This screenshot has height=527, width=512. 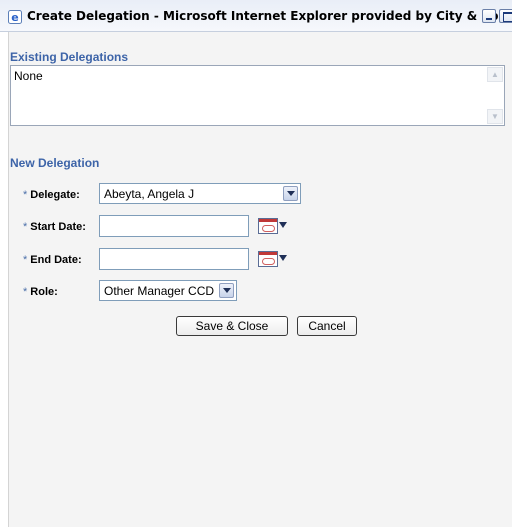 What do you see at coordinates (505, 16) in the screenshot?
I see `maximize-button` at bounding box center [505, 16].